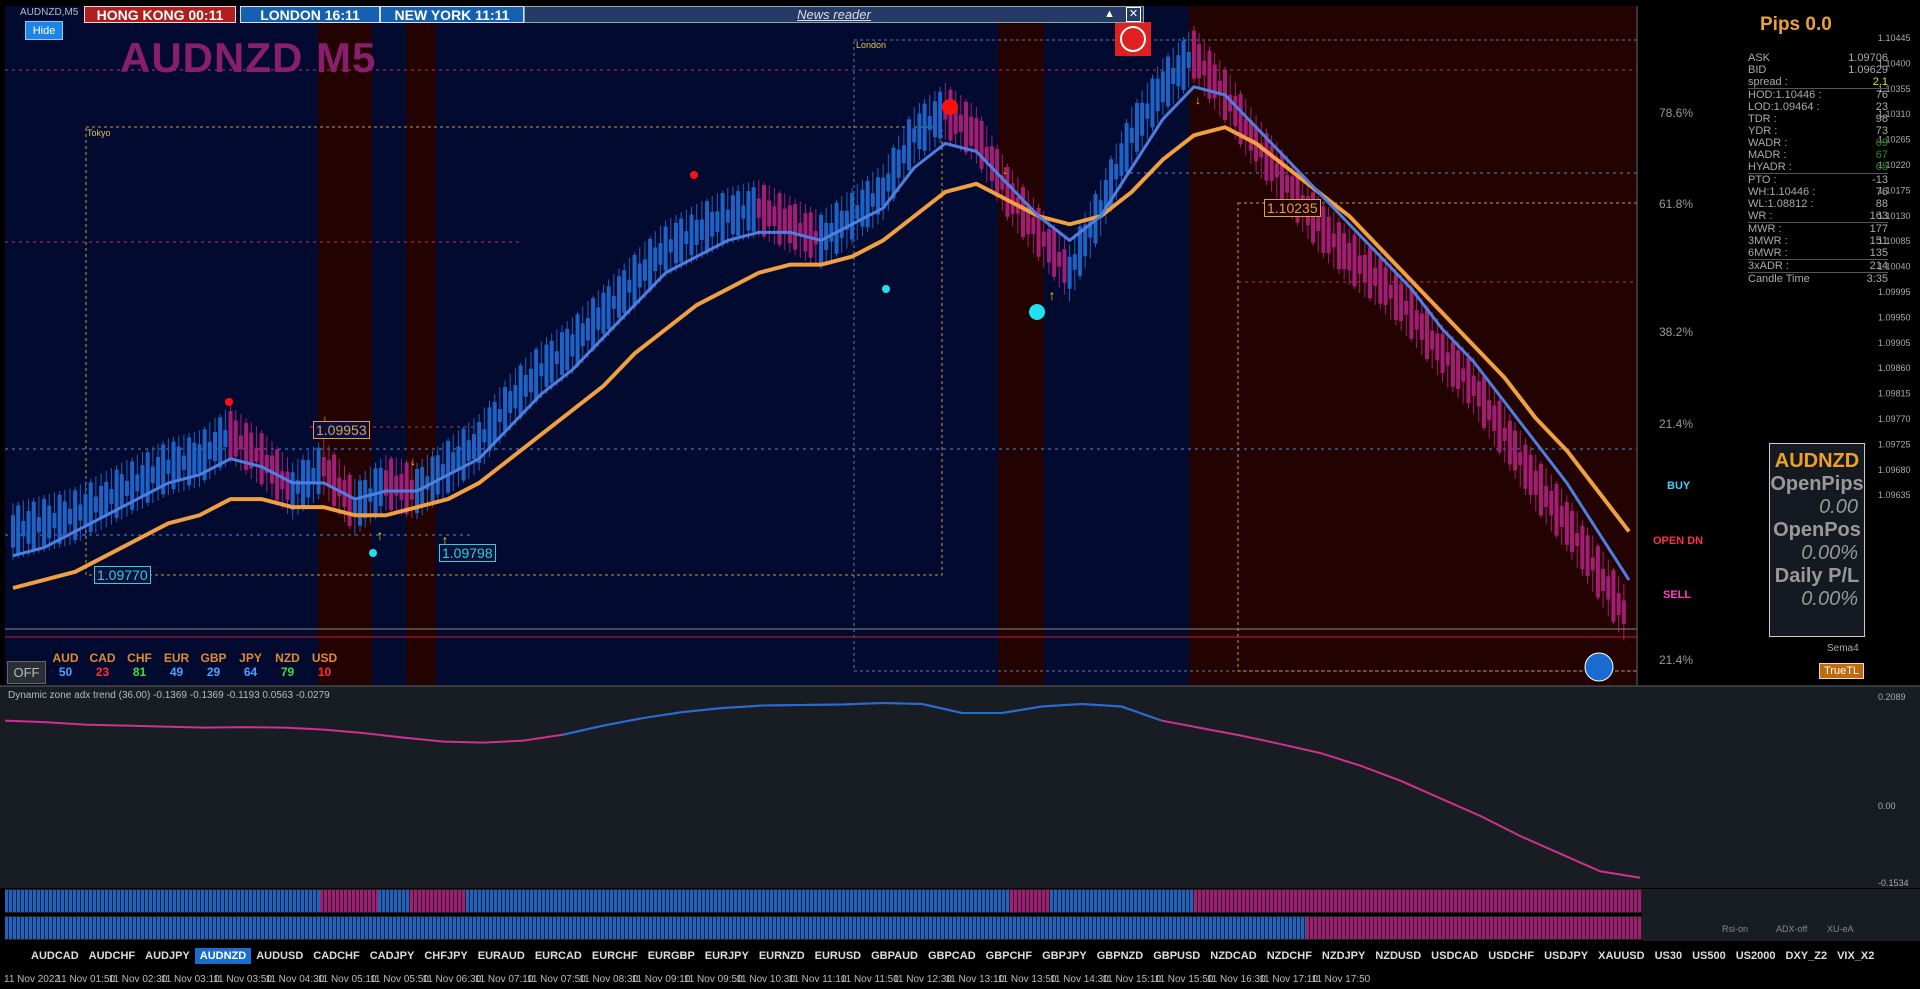 The width and height of the screenshot is (1920, 989). I want to click on off-button: OFF, so click(26, 672).